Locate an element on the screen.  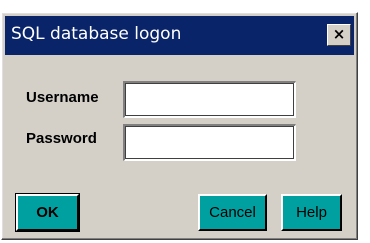
username-label: Username is located at coordinates (62, 97).